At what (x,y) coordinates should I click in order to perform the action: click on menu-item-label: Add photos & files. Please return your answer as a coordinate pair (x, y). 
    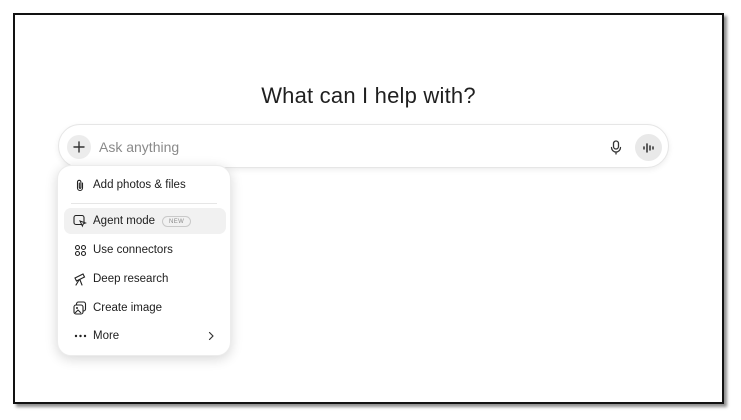
    Looking at the image, I should click on (139, 185).